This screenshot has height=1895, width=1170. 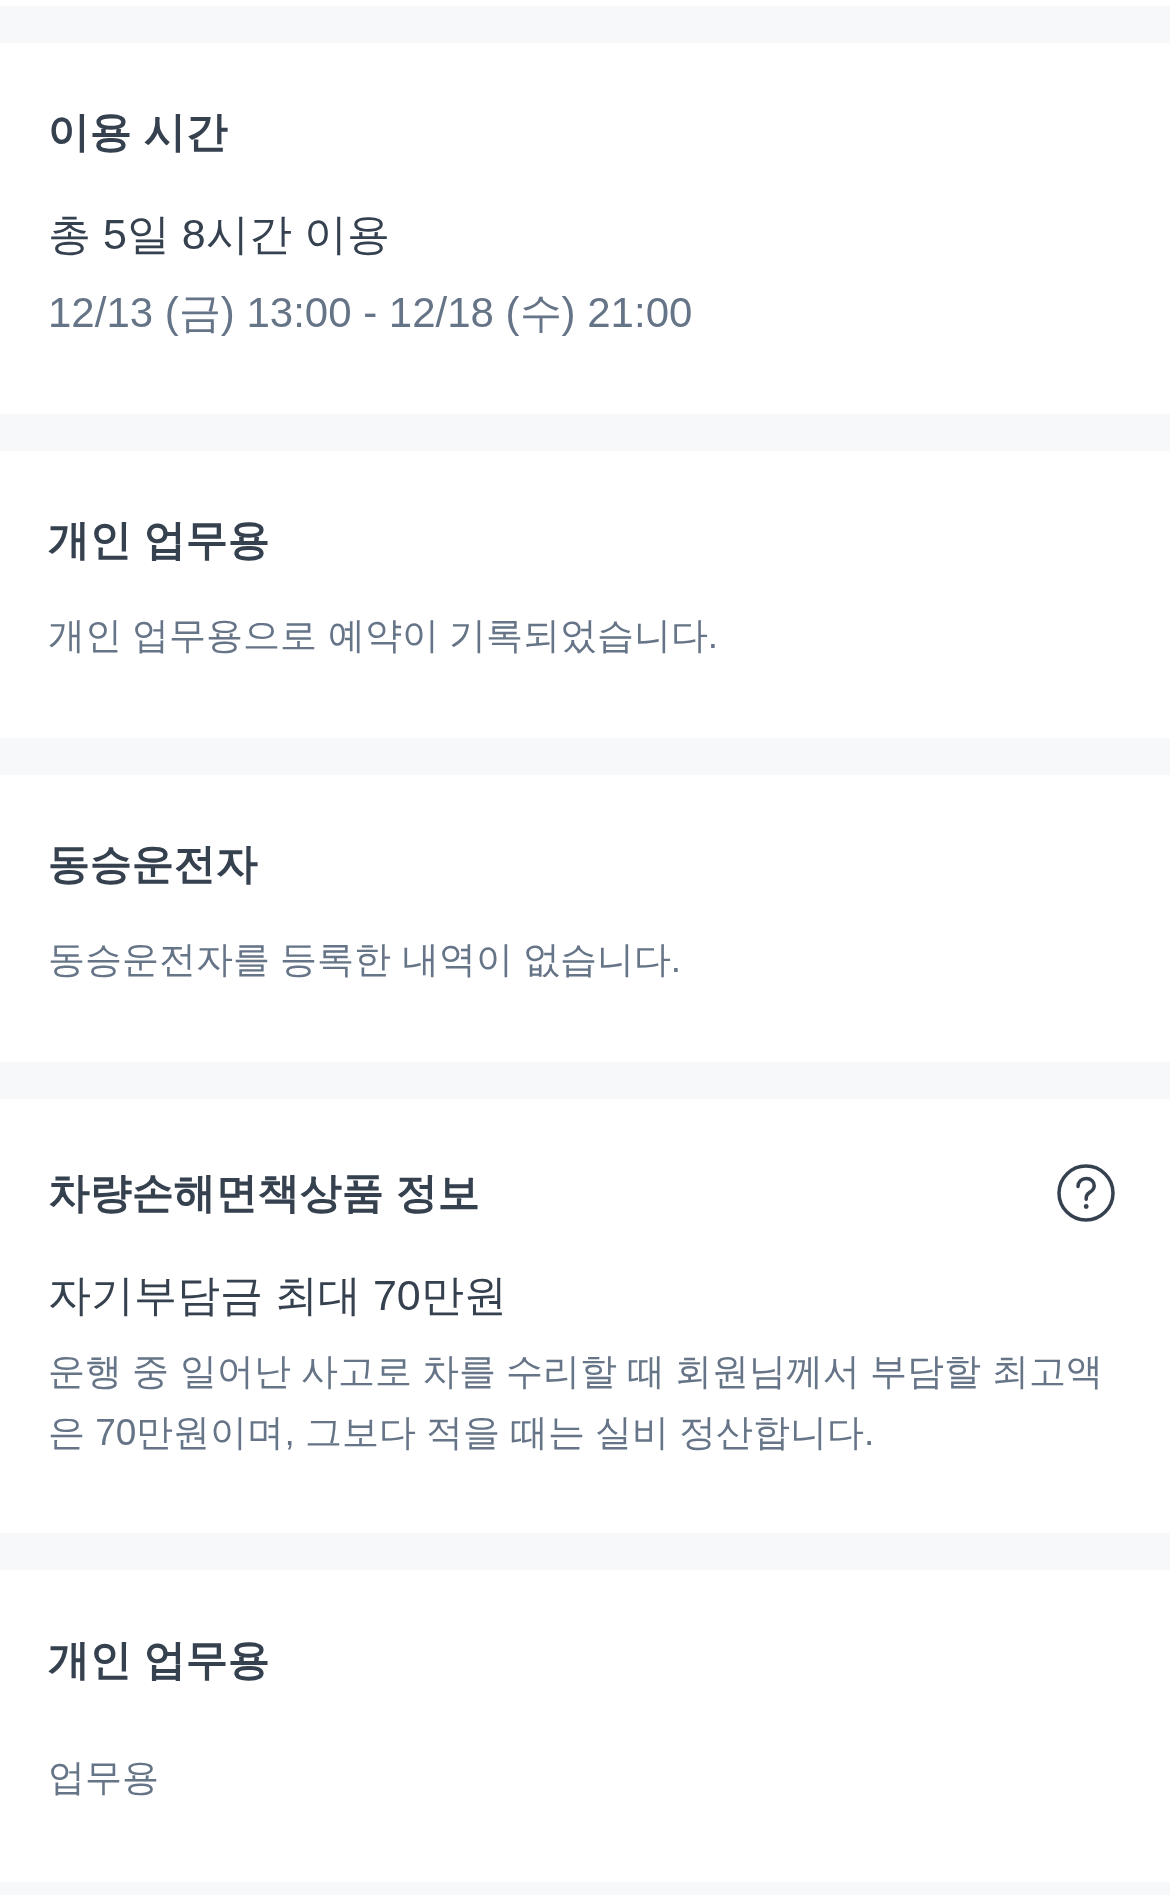 What do you see at coordinates (365, 960) in the screenshot?
I see `section-message: 동승운전자를 등록한 내역이 없습니다.` at bounding box center [365, 960].